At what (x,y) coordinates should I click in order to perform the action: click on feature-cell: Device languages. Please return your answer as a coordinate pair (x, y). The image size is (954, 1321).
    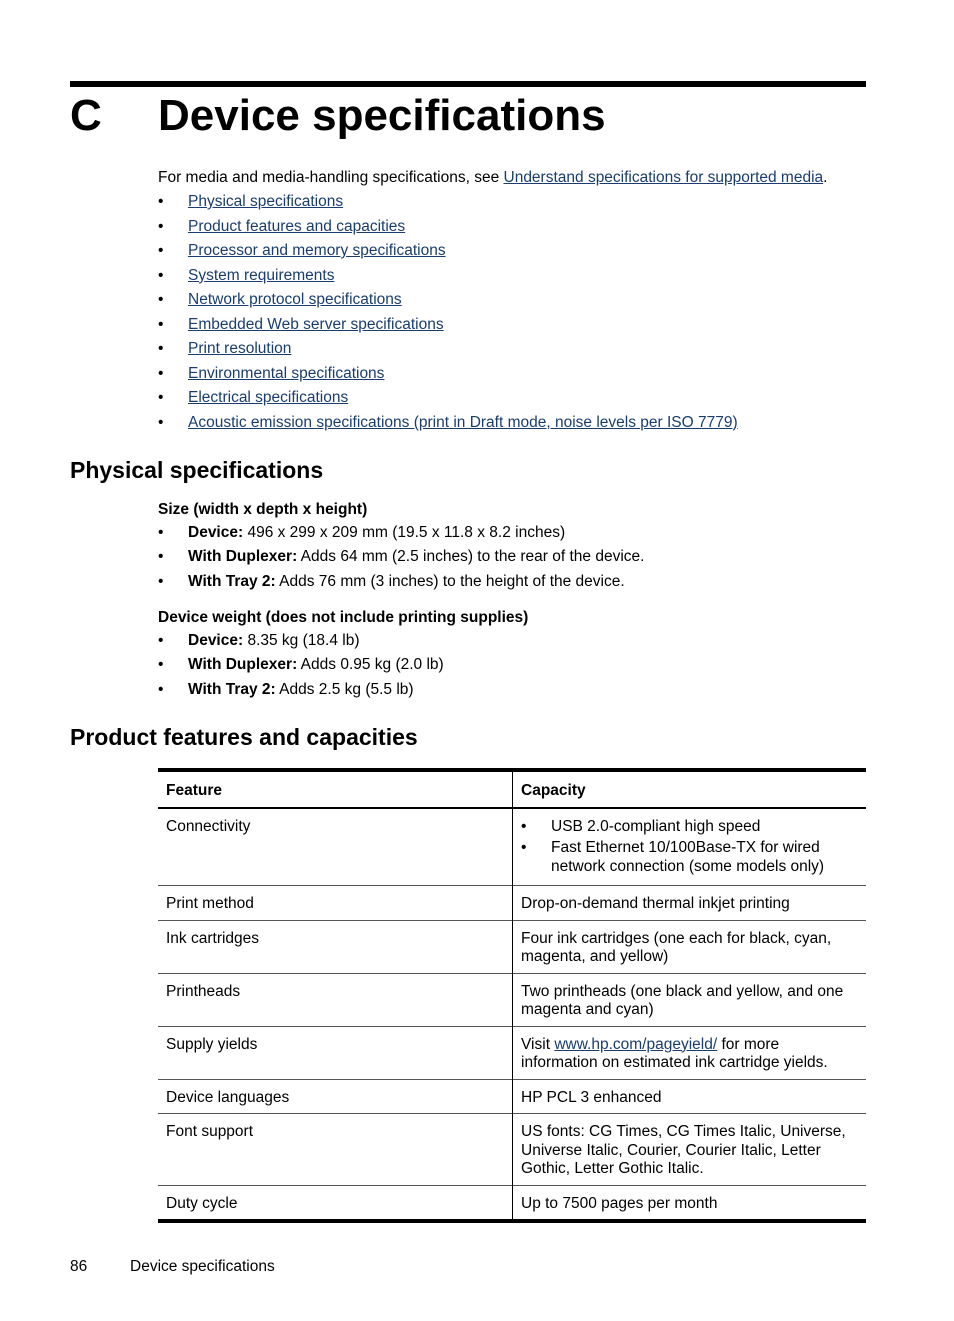
    Looking at the image, I should click on (335, 1096).